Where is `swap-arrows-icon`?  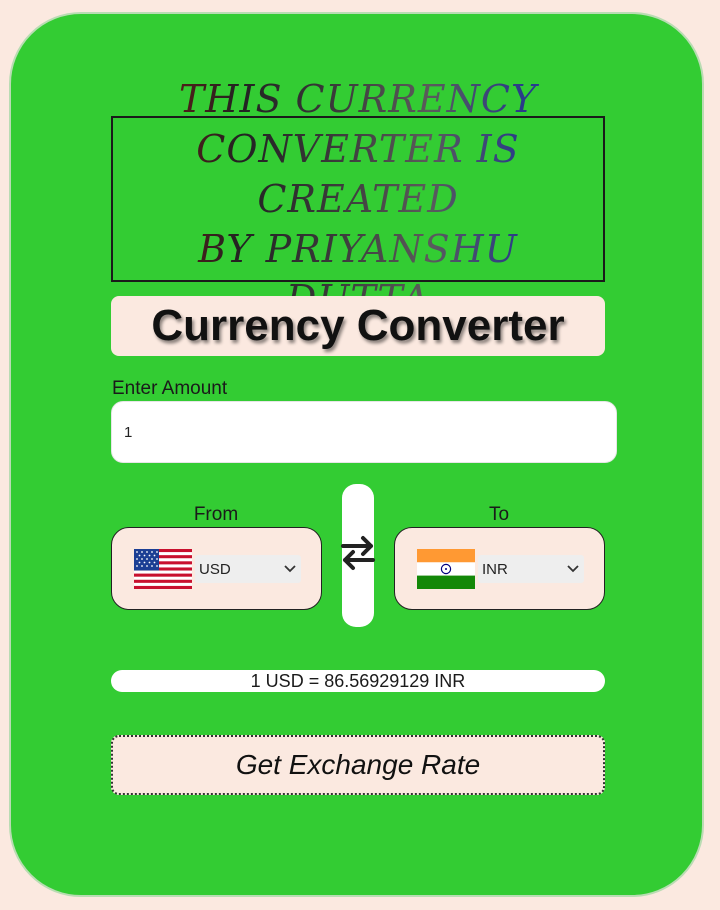 swap-arrows-icon is located at coordinates (358, 555).